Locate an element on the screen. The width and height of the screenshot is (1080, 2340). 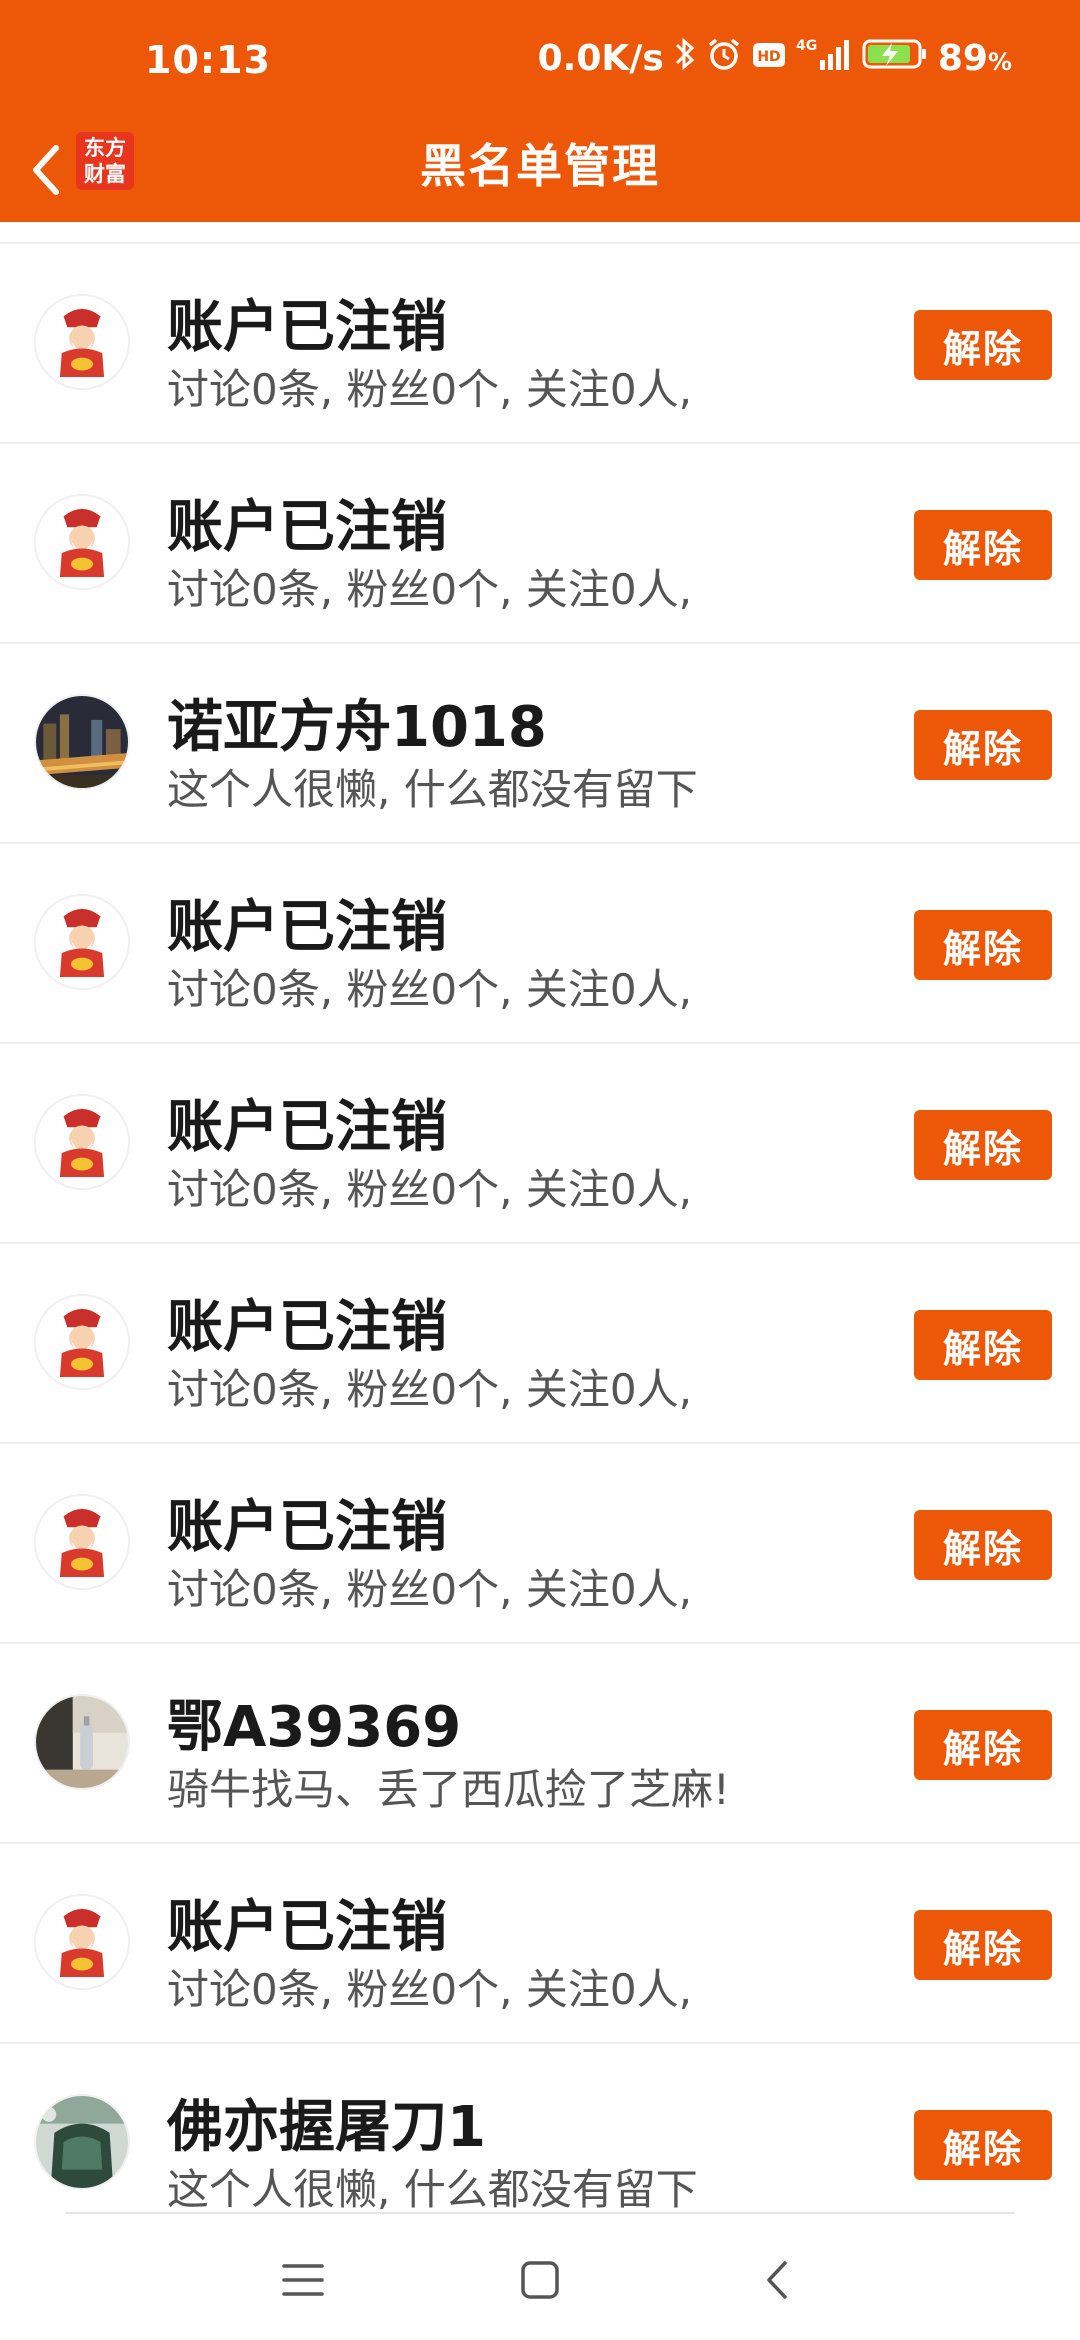
bluetooth-icon is located at coordinates (685, 58).